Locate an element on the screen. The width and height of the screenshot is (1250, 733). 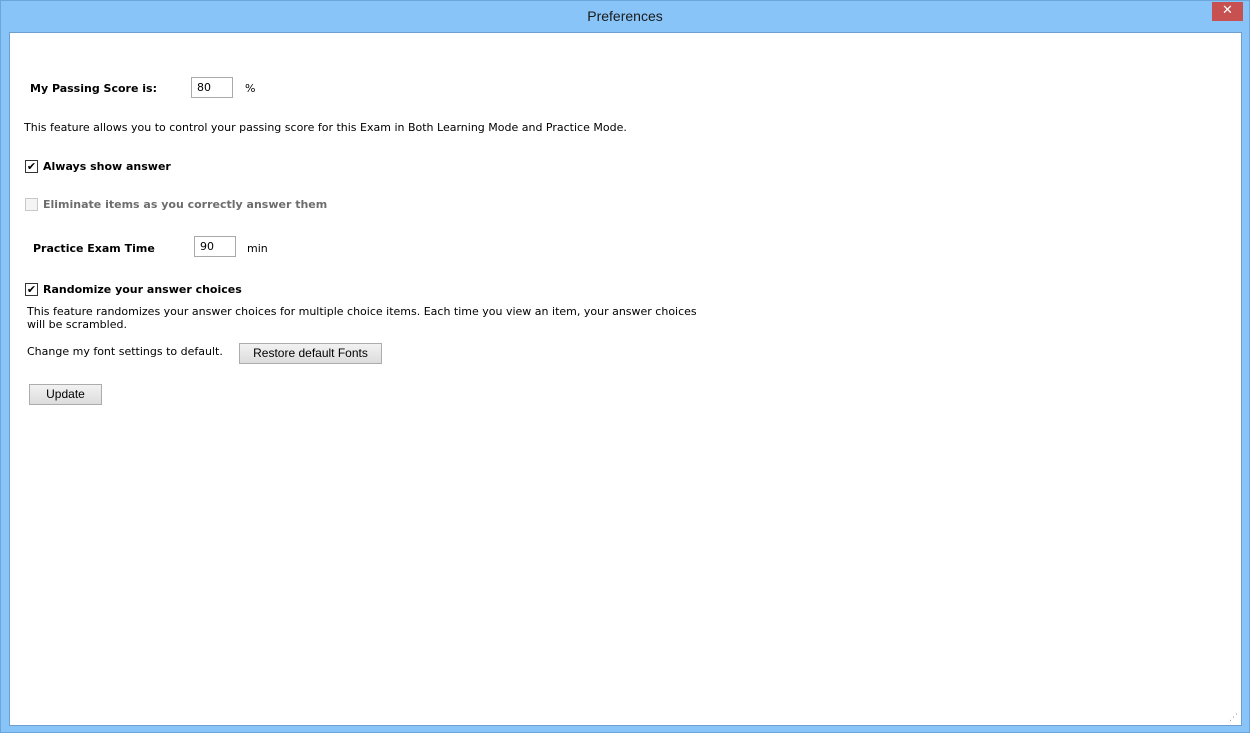
always-show-answer-label: Always show answer is located at coordinates (107, 166).